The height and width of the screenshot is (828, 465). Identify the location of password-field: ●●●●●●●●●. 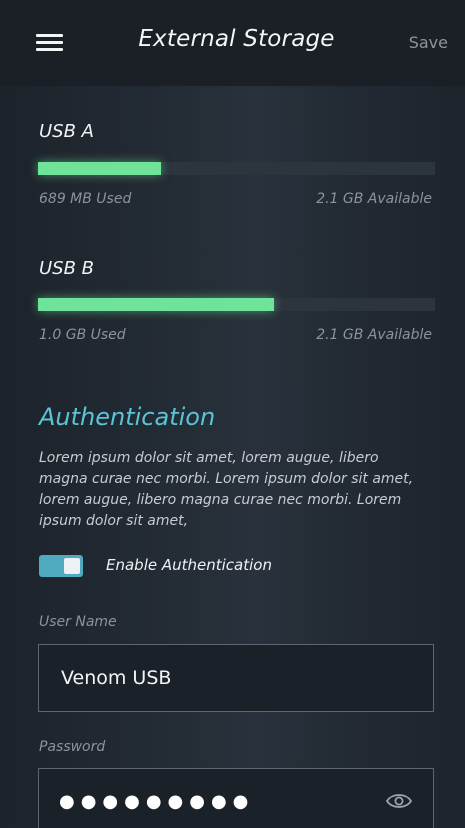
(236, 798).